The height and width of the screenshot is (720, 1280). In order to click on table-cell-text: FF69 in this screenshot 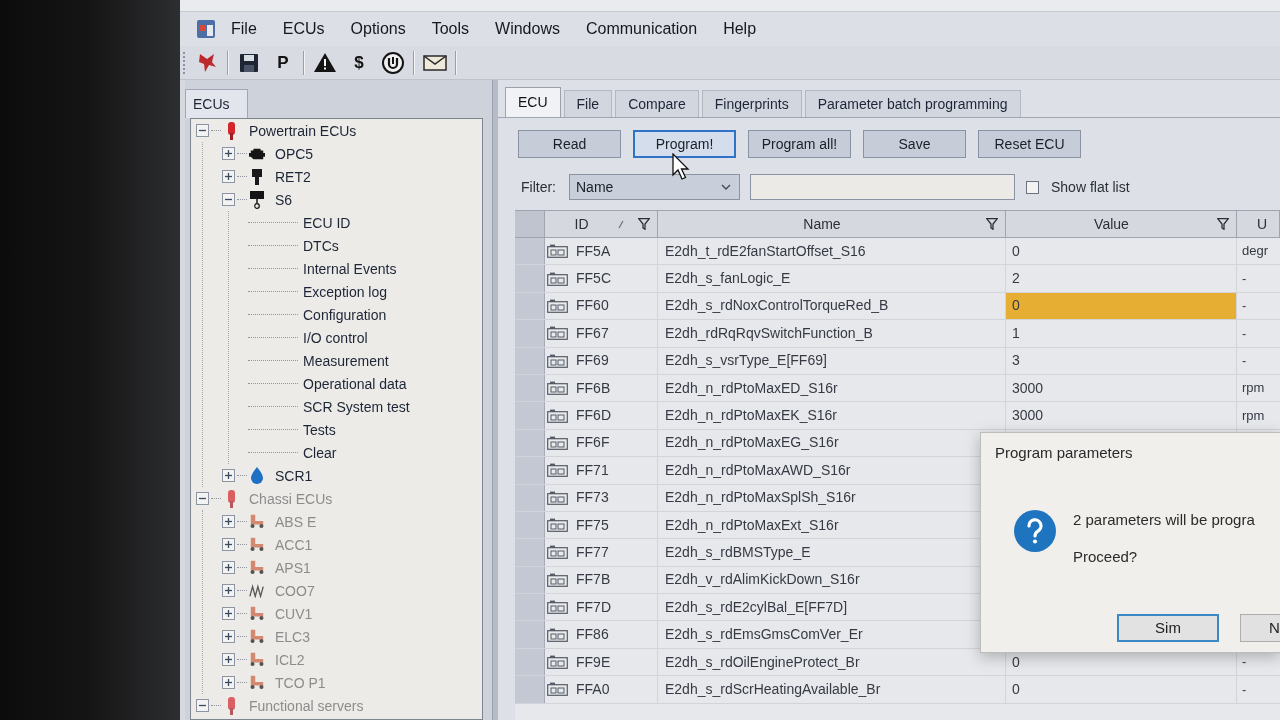, I will do `click(592, 361)`.